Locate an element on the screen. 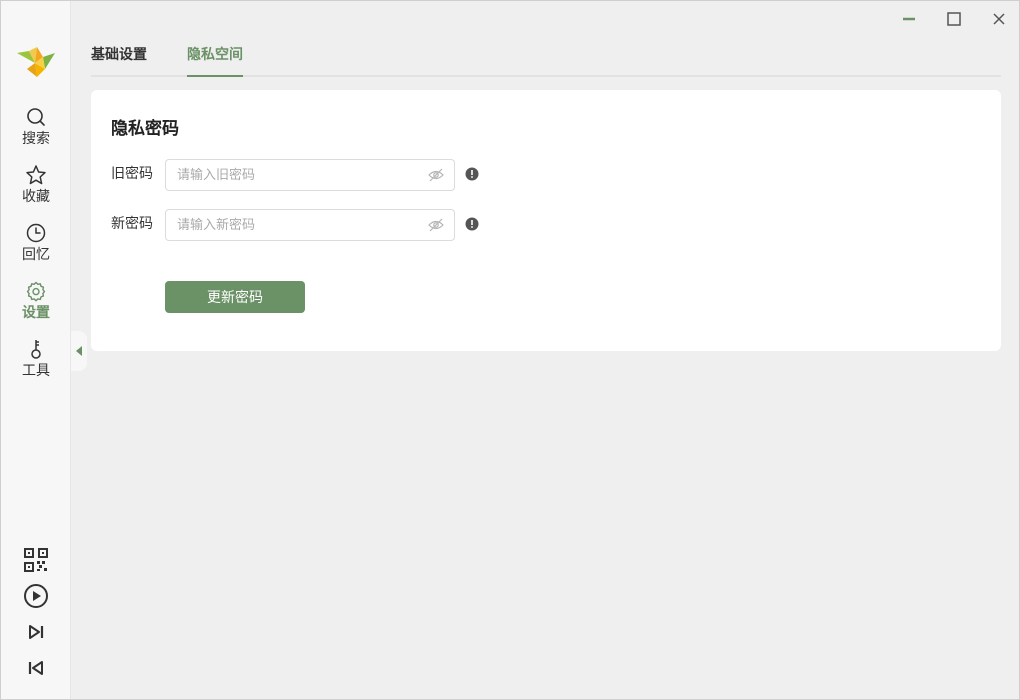 The width and height of the screenshot is (1020, 700). tab-privacy-space: 隐私空间 is located at coordinates (215, 60).